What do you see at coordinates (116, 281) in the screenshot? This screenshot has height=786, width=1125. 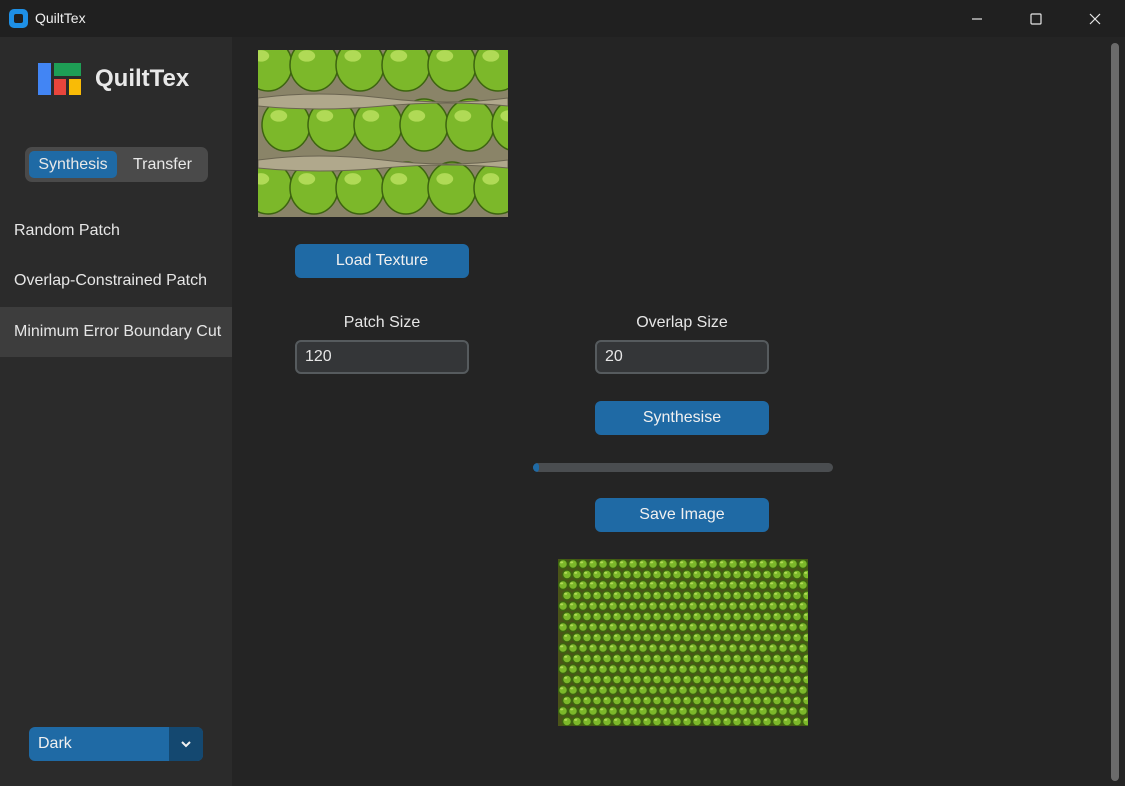 I see `sidebar-item-overlap-constrained-patch: Overlap-Constrained Patch` at bounding box center [116, 281].